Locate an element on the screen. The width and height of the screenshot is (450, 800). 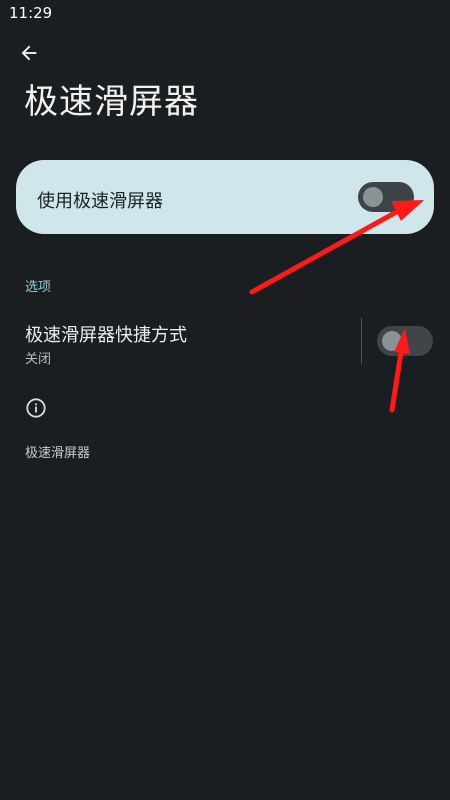
back-button is located at coordinates (29, 53).